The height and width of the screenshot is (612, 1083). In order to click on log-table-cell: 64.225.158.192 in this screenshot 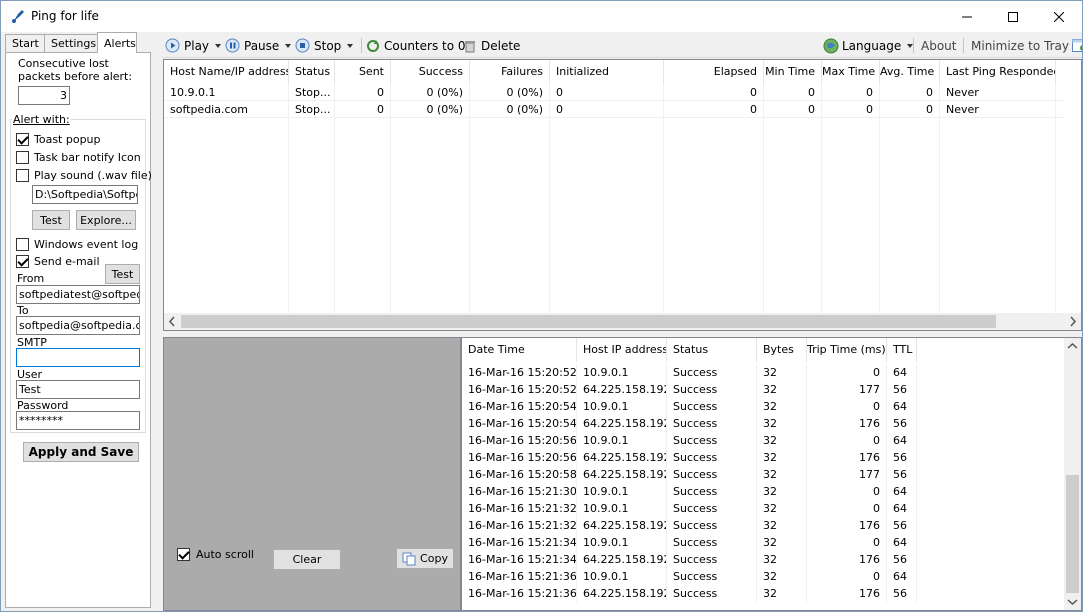, I will do `click(622, 423)`.